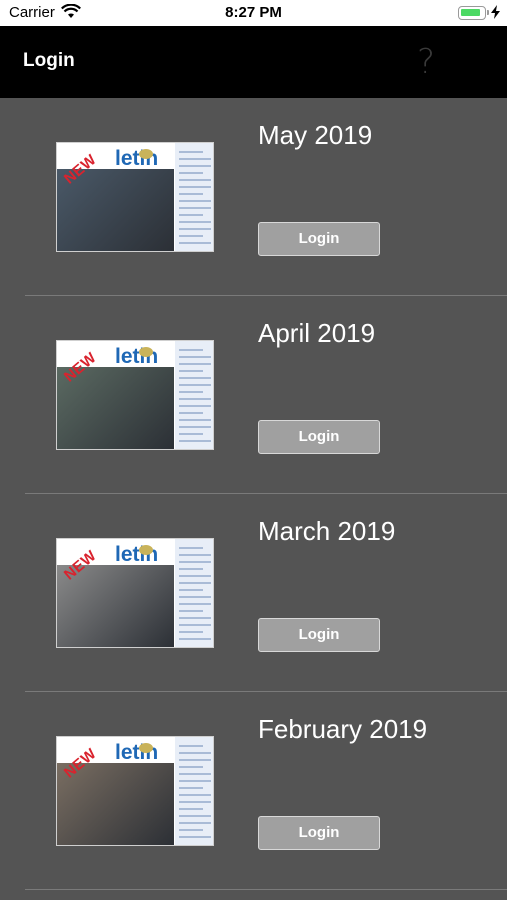 The image size is (507, 900). What do you see at coordinates (495, 14) in the screenshot?
I see `charging-bolt-icon` at bounding box center [495, 14].